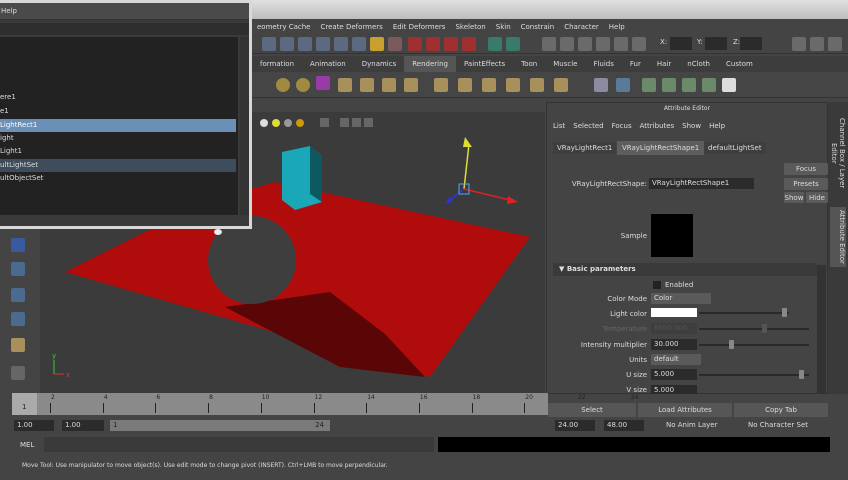  Describe the element at coordinates (838, 237) in the screenshot. I see `tab-attribute-editor: Attribute Editor` at that location.